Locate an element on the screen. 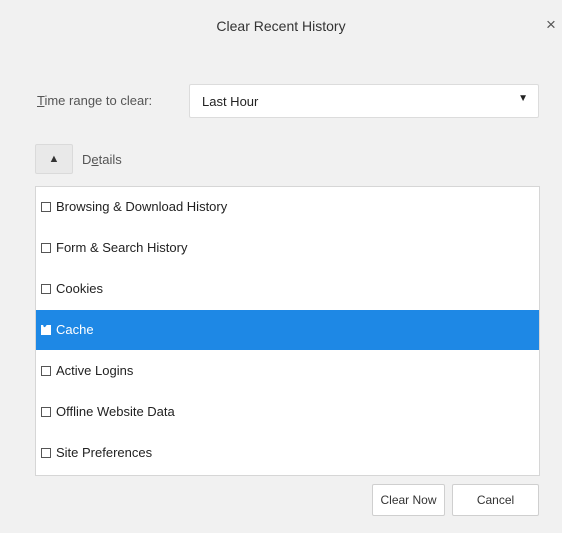 The height and width of the screenshot is (533, 562). list-item-label: Cache is located at coordinates (75, 329).